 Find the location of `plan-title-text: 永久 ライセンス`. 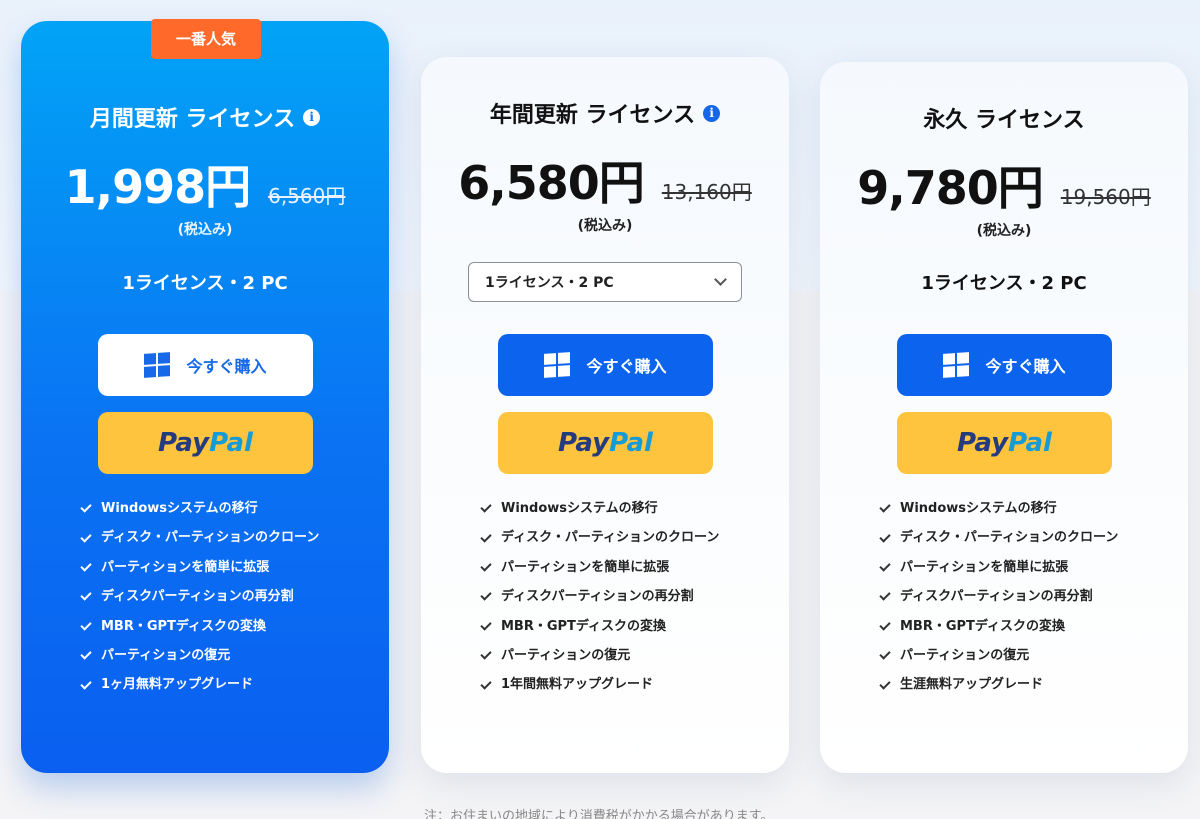

plan-title-text: 永久 ライセンス is located at coordinates (1004, 120).